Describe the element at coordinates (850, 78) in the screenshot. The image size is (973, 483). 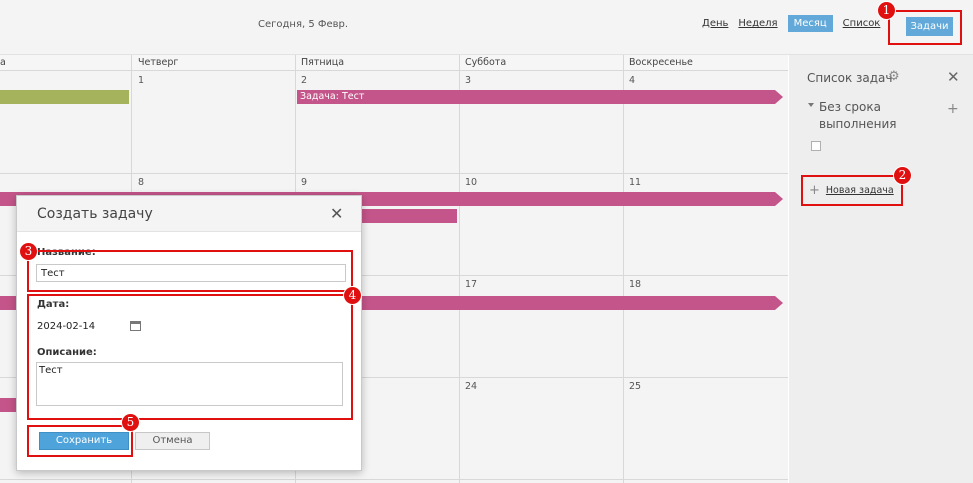
I see `panel-title: Список задач` at that location.